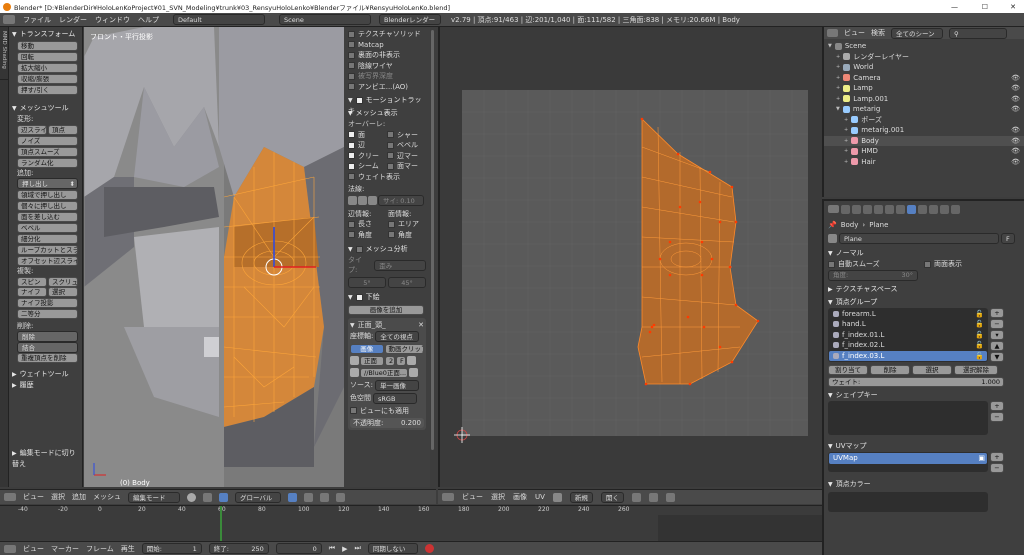  What do you see at coordinates (924, 162) in the screenshot?
I see `outliner-item: + Hair 👁` at bounding box center [924, 162].